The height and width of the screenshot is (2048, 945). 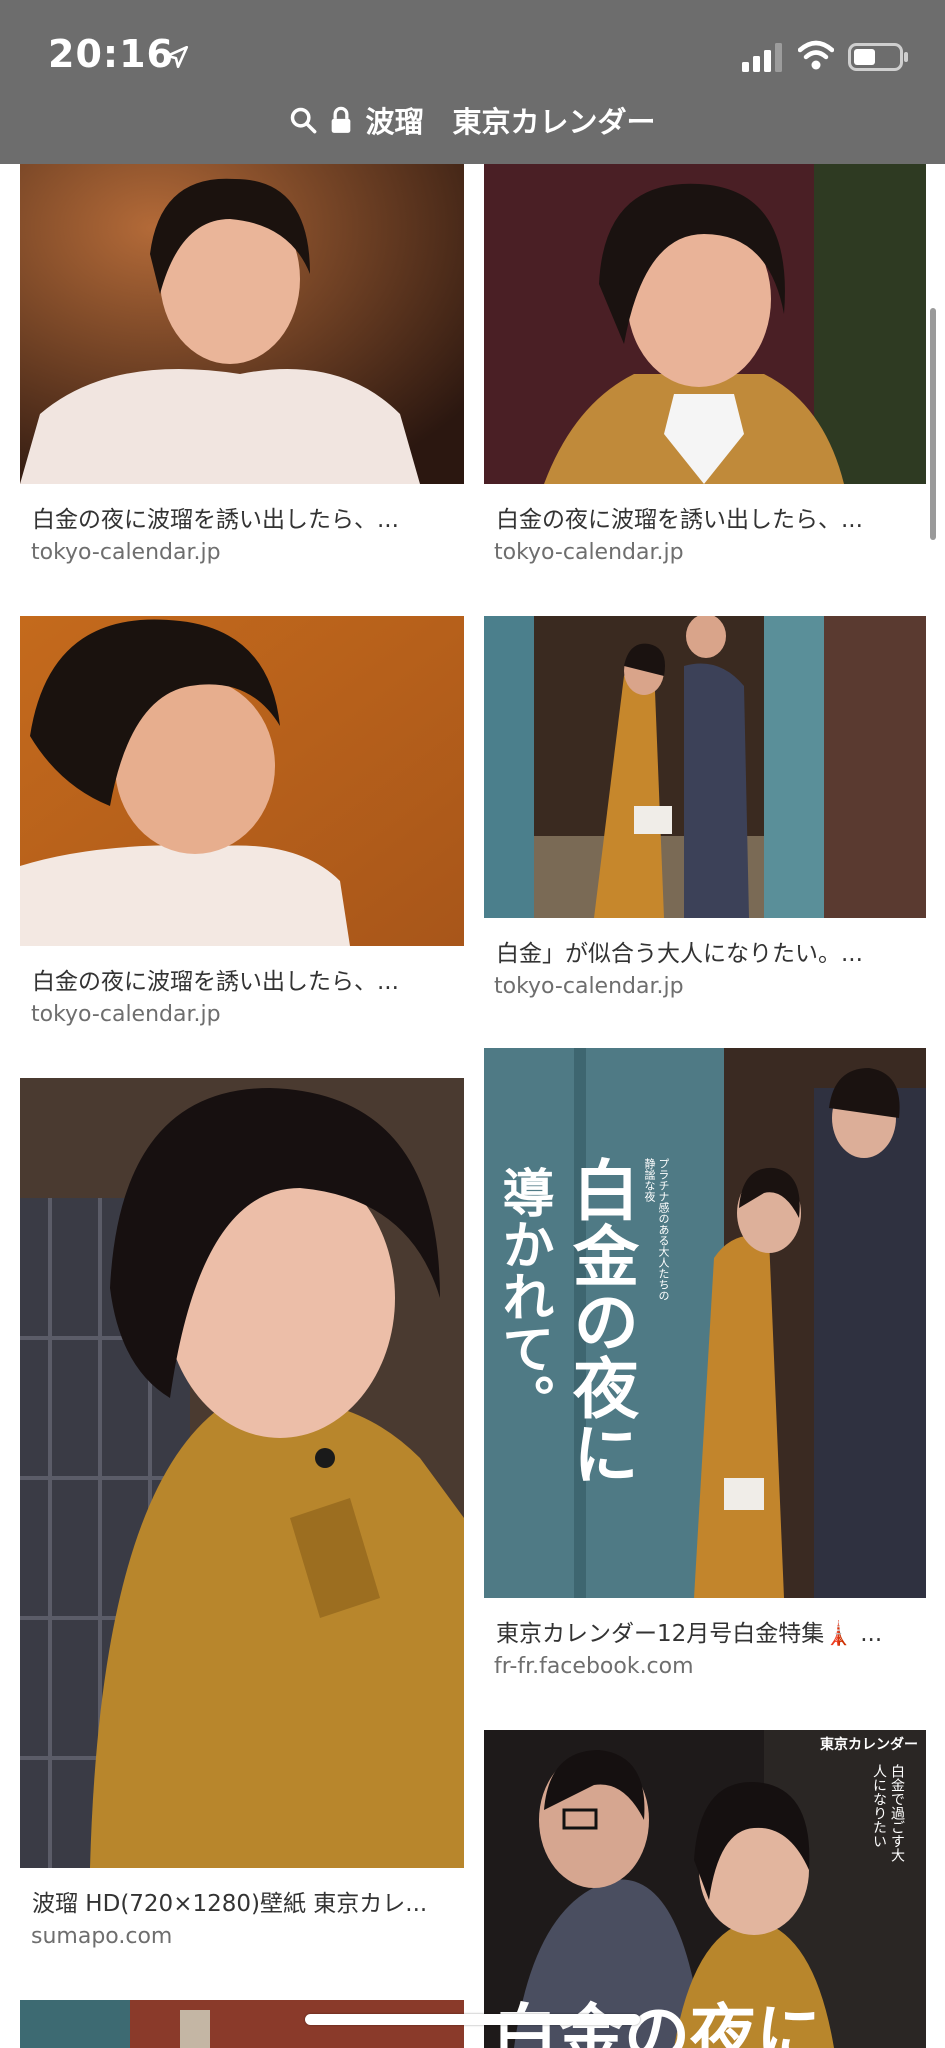 I want to click on home-indicator, so click(x=472, y=2019).